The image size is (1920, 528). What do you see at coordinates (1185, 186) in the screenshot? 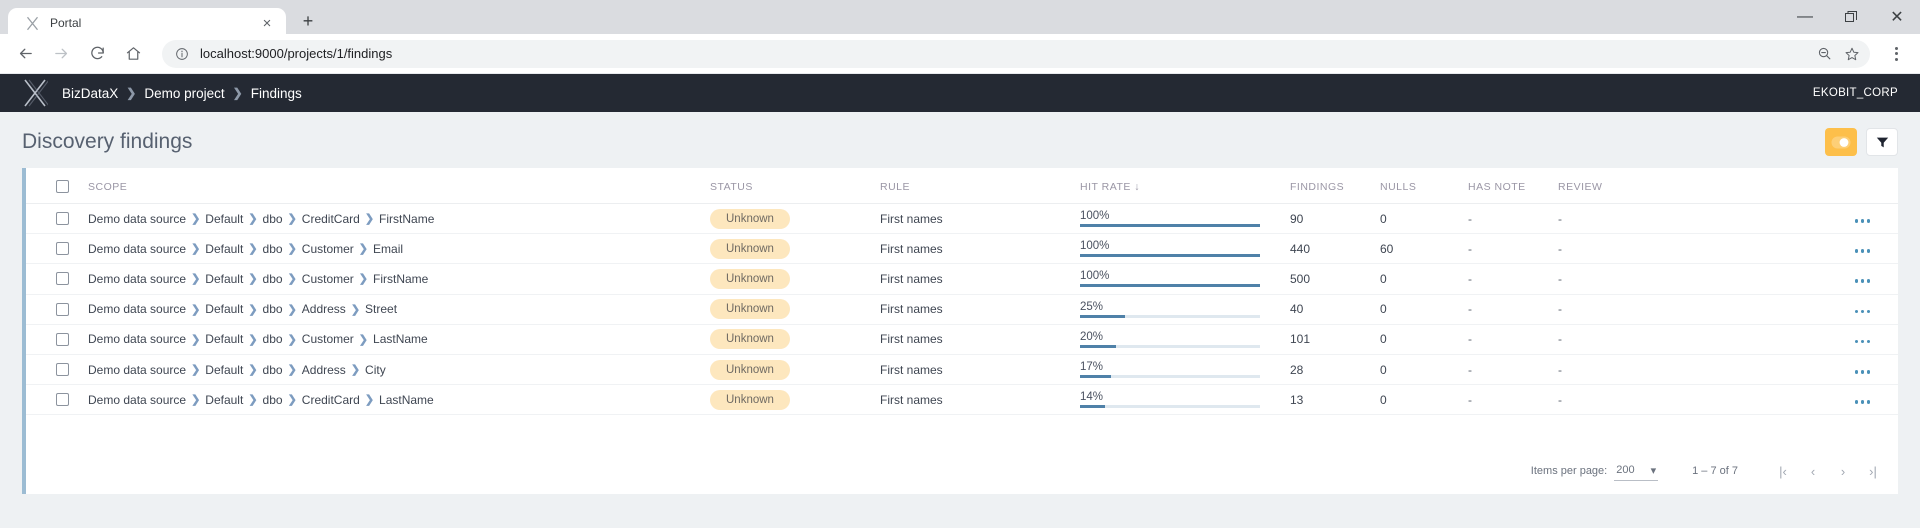
I see `column-header-hit-rate: HIT RATE ↓` at bounding box center [1185, 186].